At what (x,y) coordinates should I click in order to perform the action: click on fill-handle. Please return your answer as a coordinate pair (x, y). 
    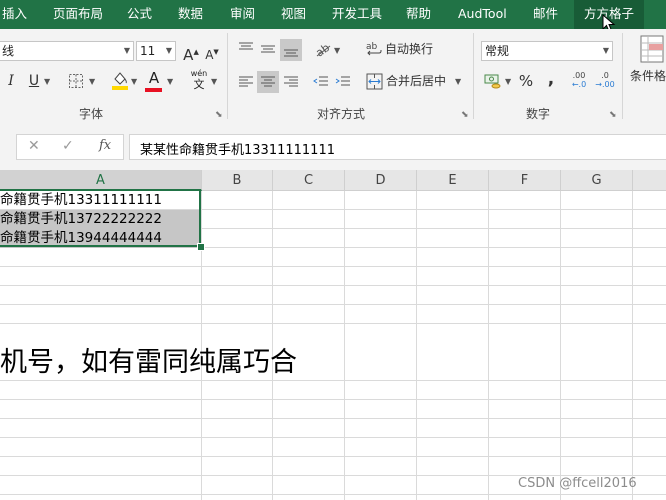
    Looking at the image, I should click on (201, 247).